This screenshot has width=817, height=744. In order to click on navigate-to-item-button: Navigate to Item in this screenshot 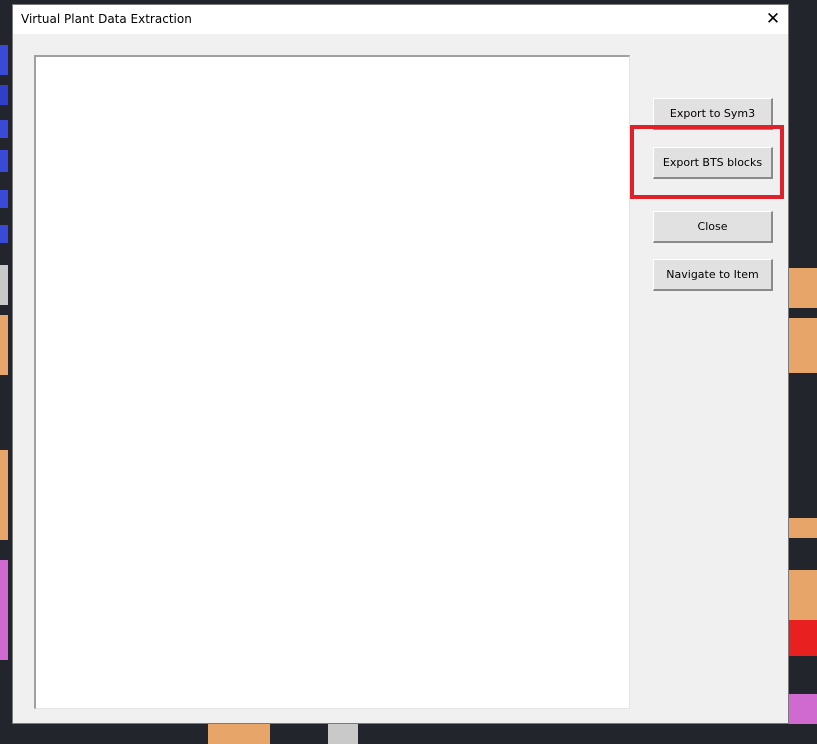, I will do `click(713, 275)`.